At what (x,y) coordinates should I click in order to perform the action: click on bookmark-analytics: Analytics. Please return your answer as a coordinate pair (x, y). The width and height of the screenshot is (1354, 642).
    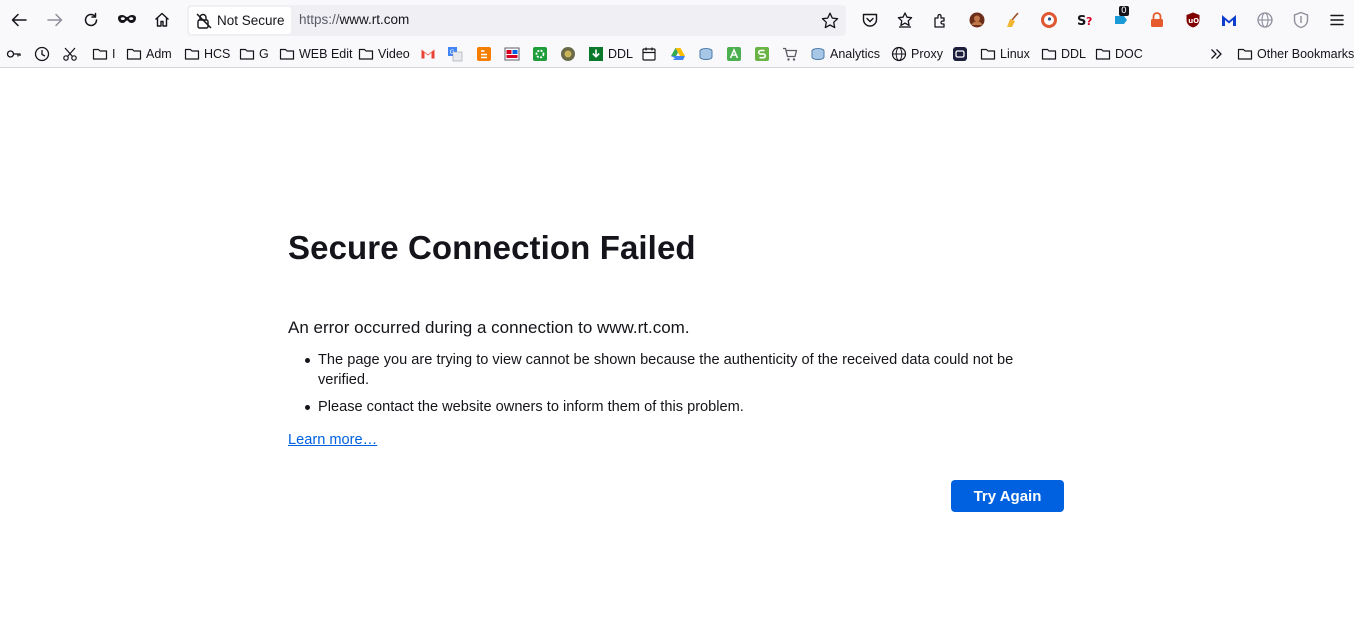
    Looking at the image, I should click on (845, 54).